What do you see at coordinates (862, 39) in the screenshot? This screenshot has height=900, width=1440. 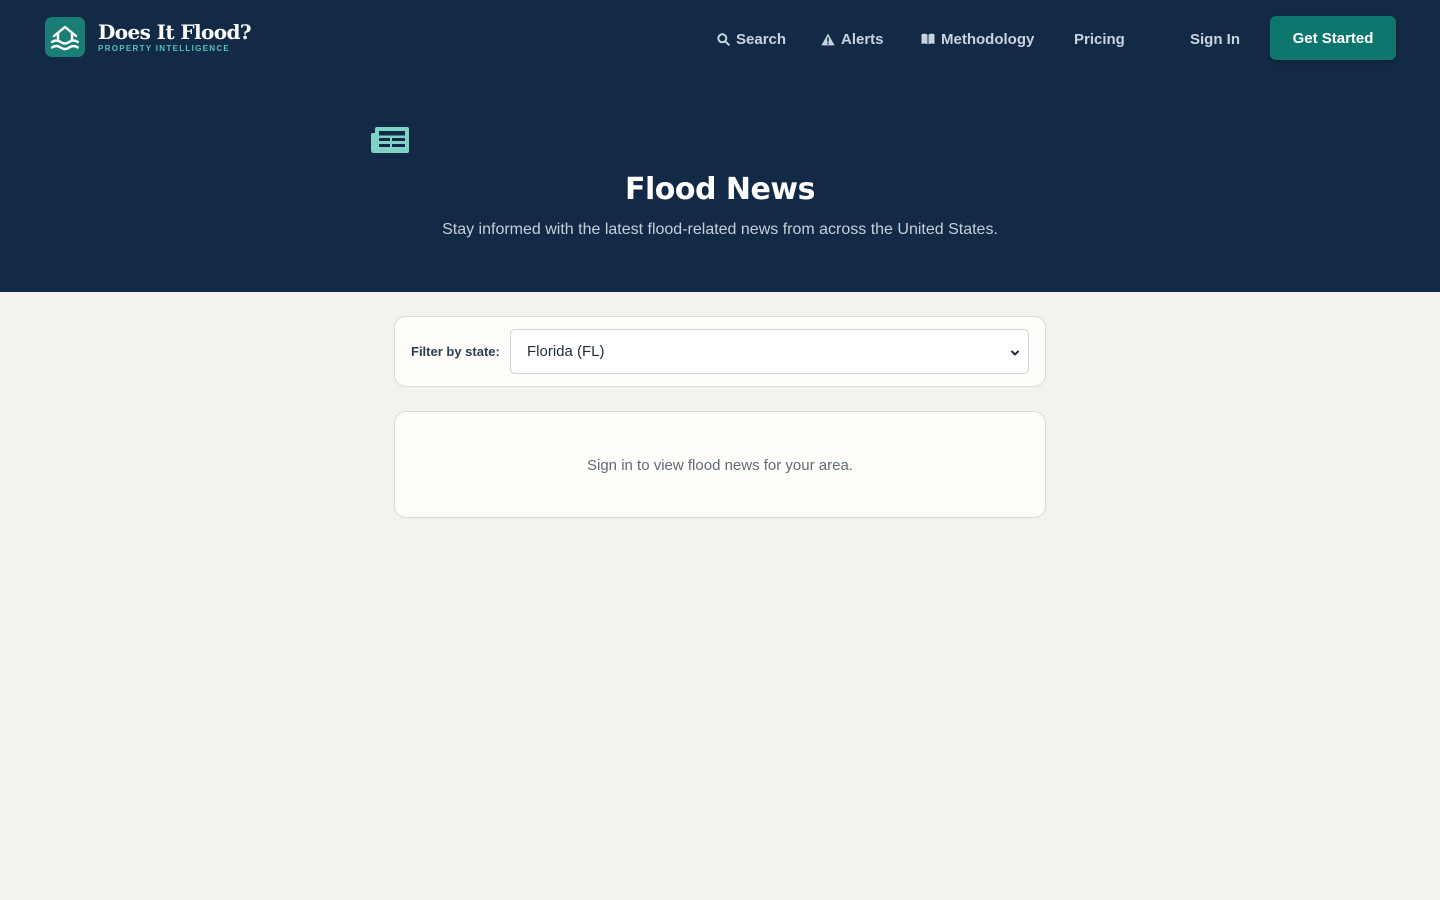 I see `nav-alerts-label: Alerts` at bounding box center [862, 39].